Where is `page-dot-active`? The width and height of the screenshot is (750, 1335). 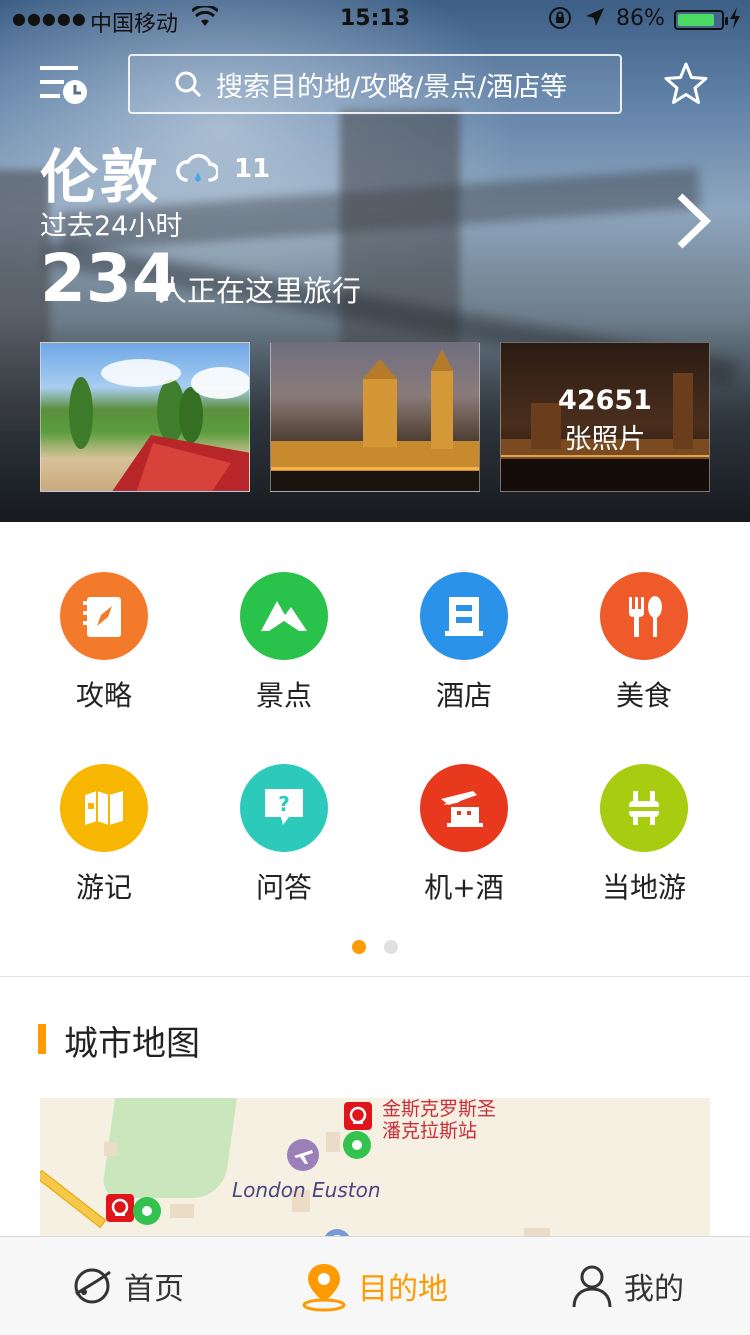
page-dot-active is located at coordinates (359, 947).